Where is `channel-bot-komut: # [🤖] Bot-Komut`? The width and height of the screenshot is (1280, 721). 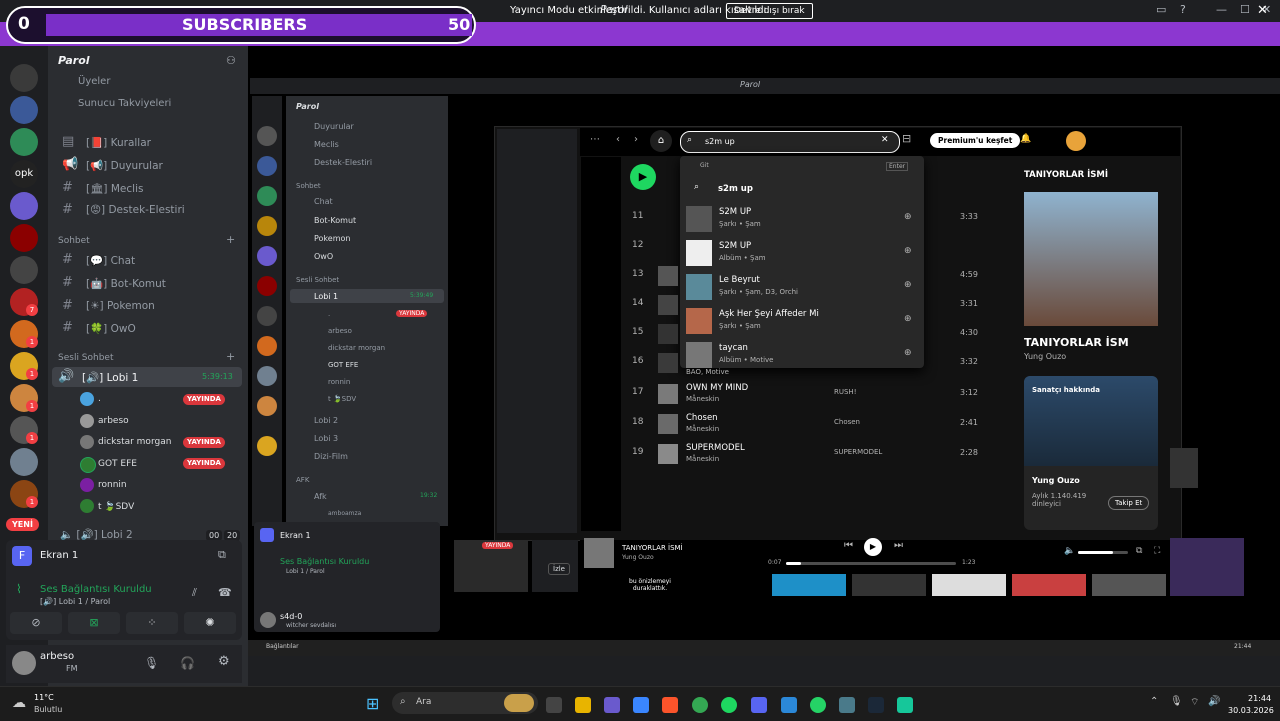 channel-bot-komut: # [🤖] Bot-Komut is located at coordinates (149, 283).